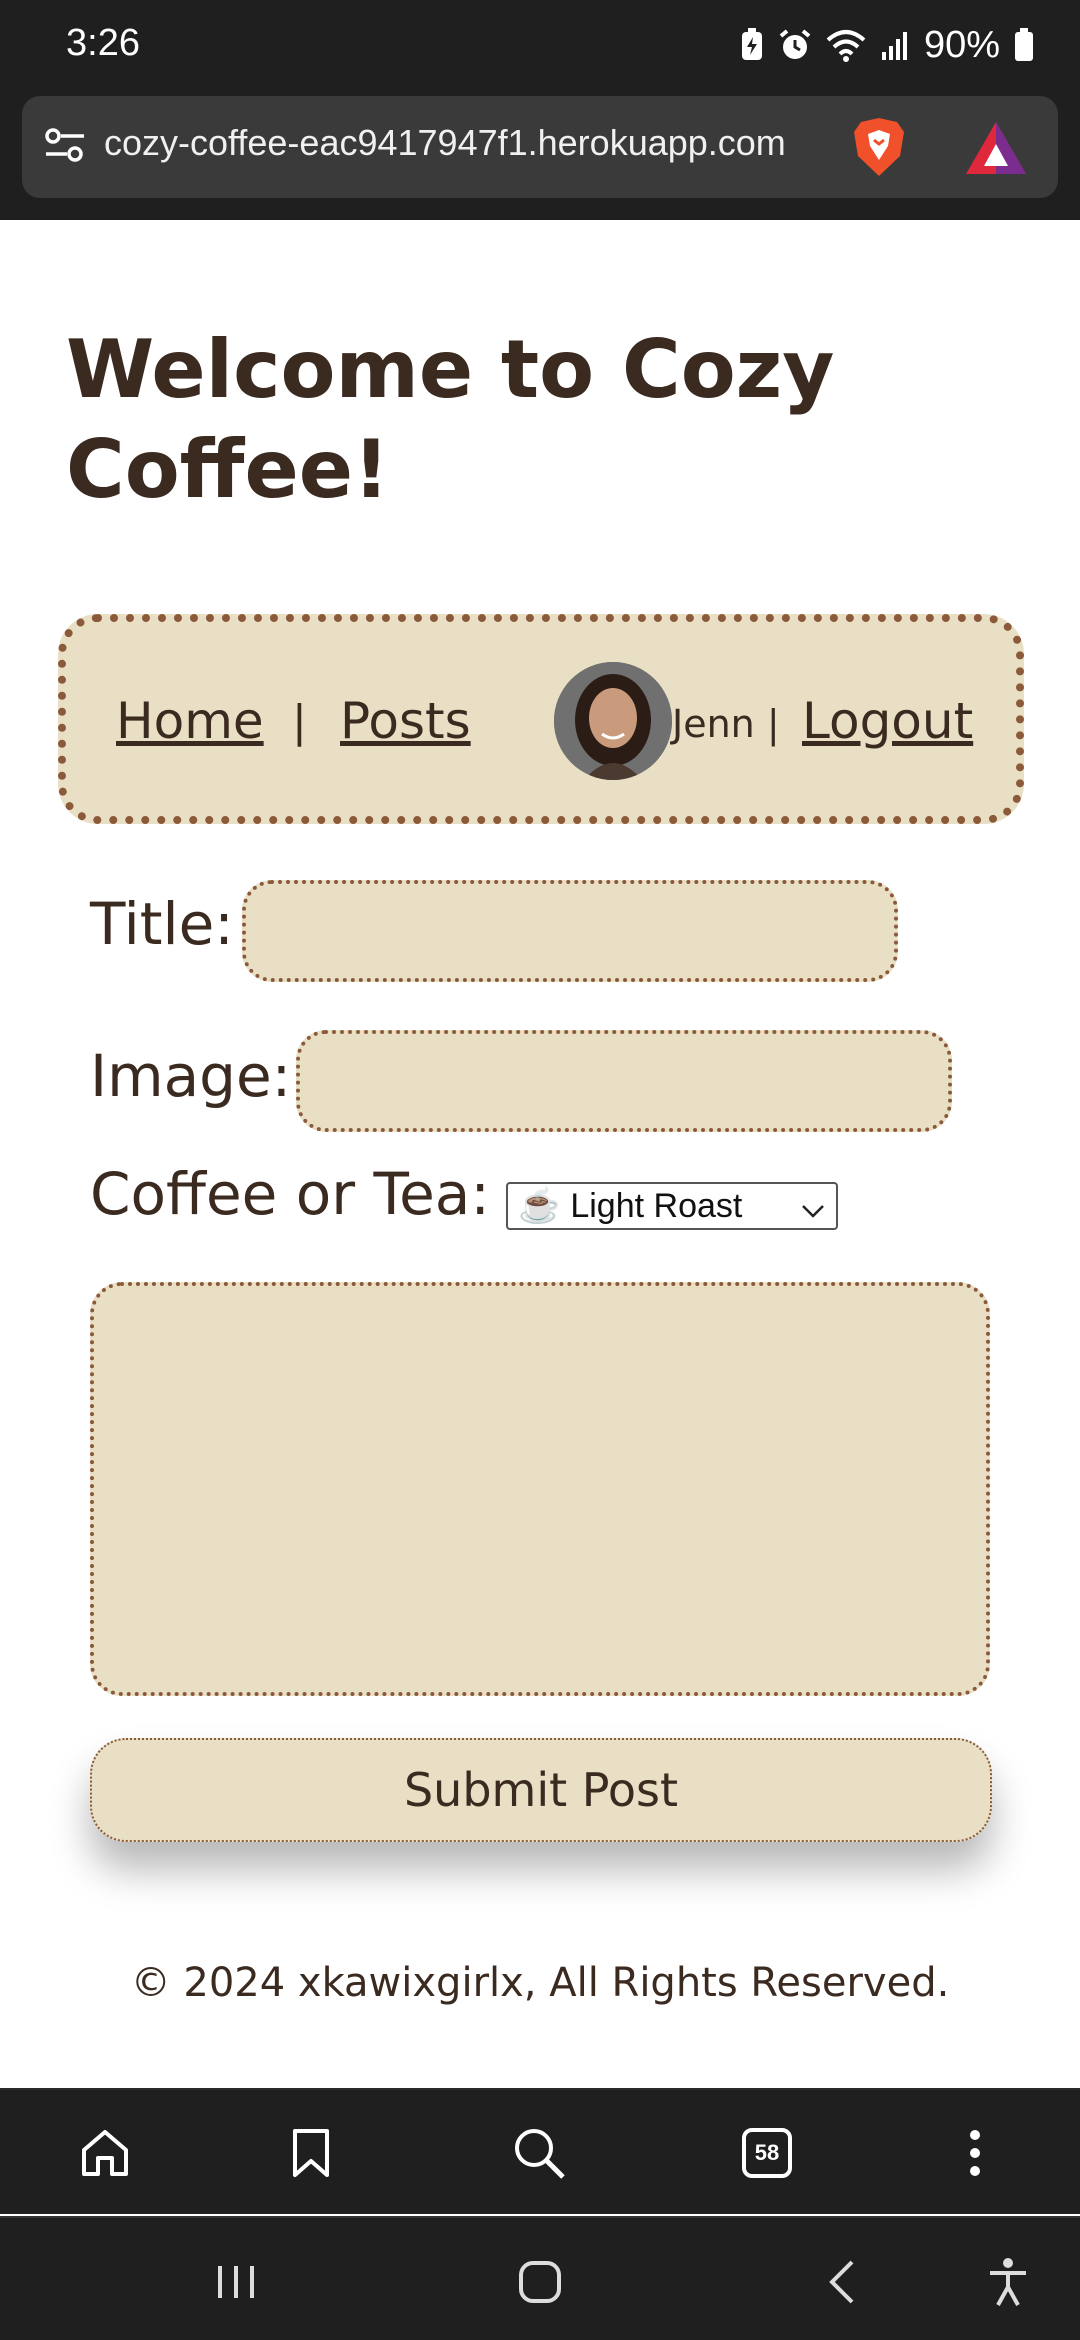 This screenshot has width=1080, height=2340. What do you see at coordinates (975, 2153) in the screenshot?
I see `more-options-icon` at bounding box center [975, 2153].